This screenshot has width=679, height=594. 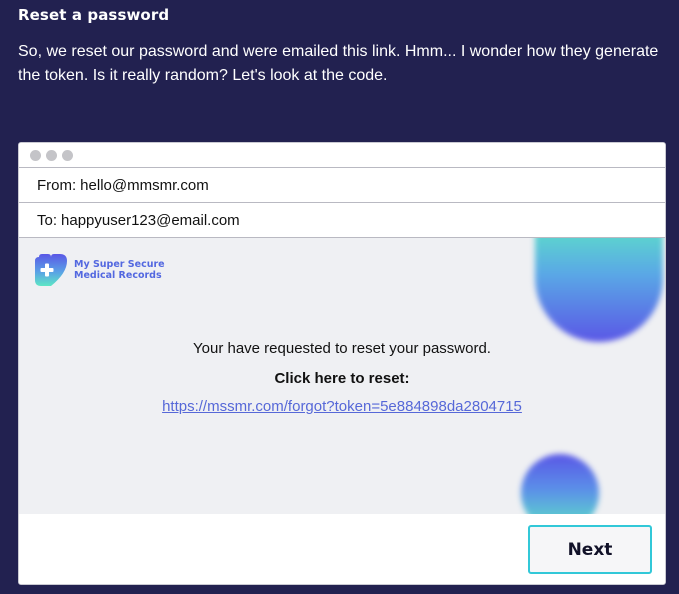 I want to click on to-label: To:, so click(x=47, y=220).